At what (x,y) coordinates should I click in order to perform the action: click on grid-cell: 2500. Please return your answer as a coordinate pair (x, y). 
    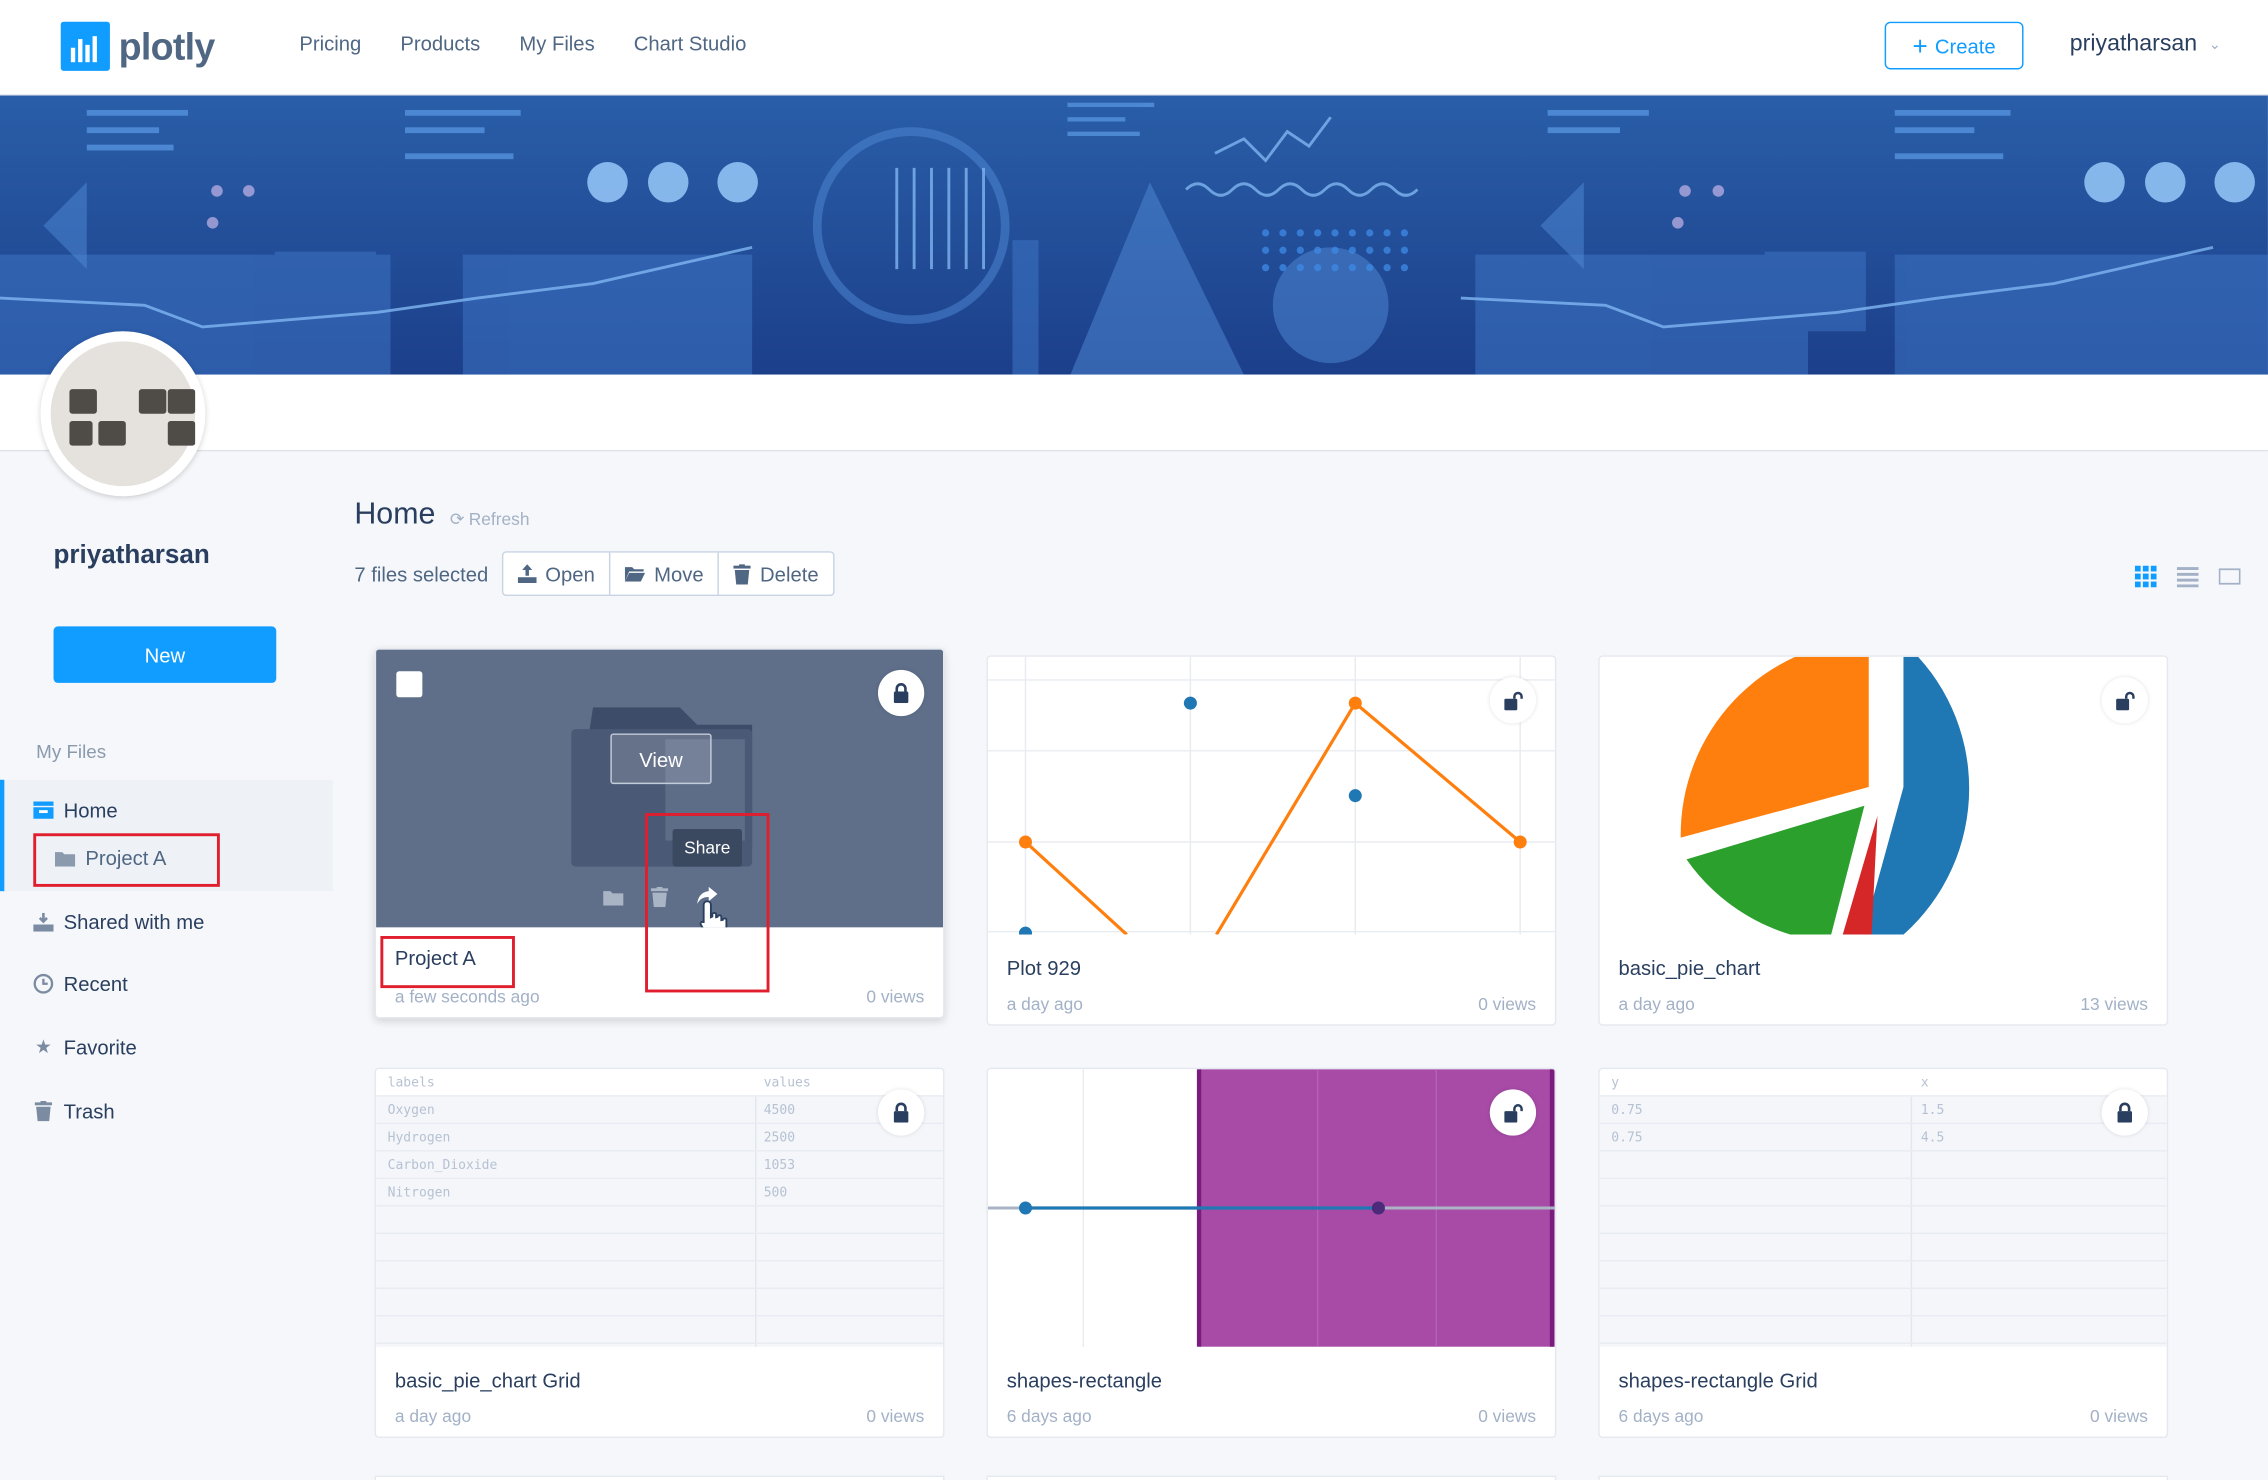
    Looking at the image, I should click on (779, 1138).